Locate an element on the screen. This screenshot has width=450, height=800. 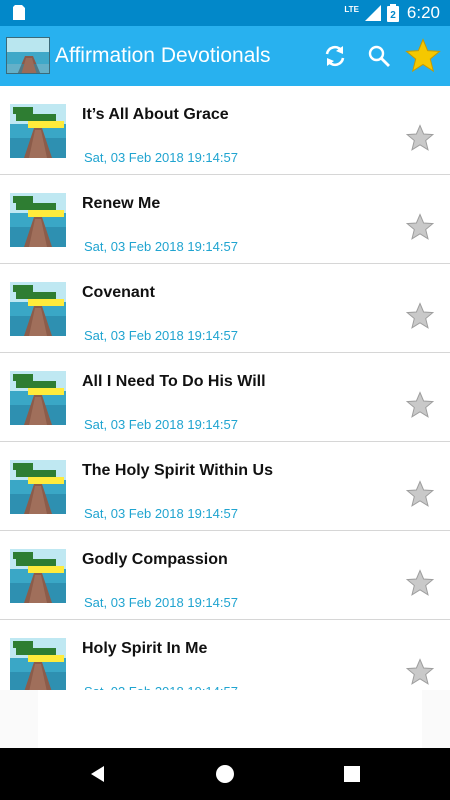
item-title: Holy Spirit In Me is located at coordinates (145, 648).